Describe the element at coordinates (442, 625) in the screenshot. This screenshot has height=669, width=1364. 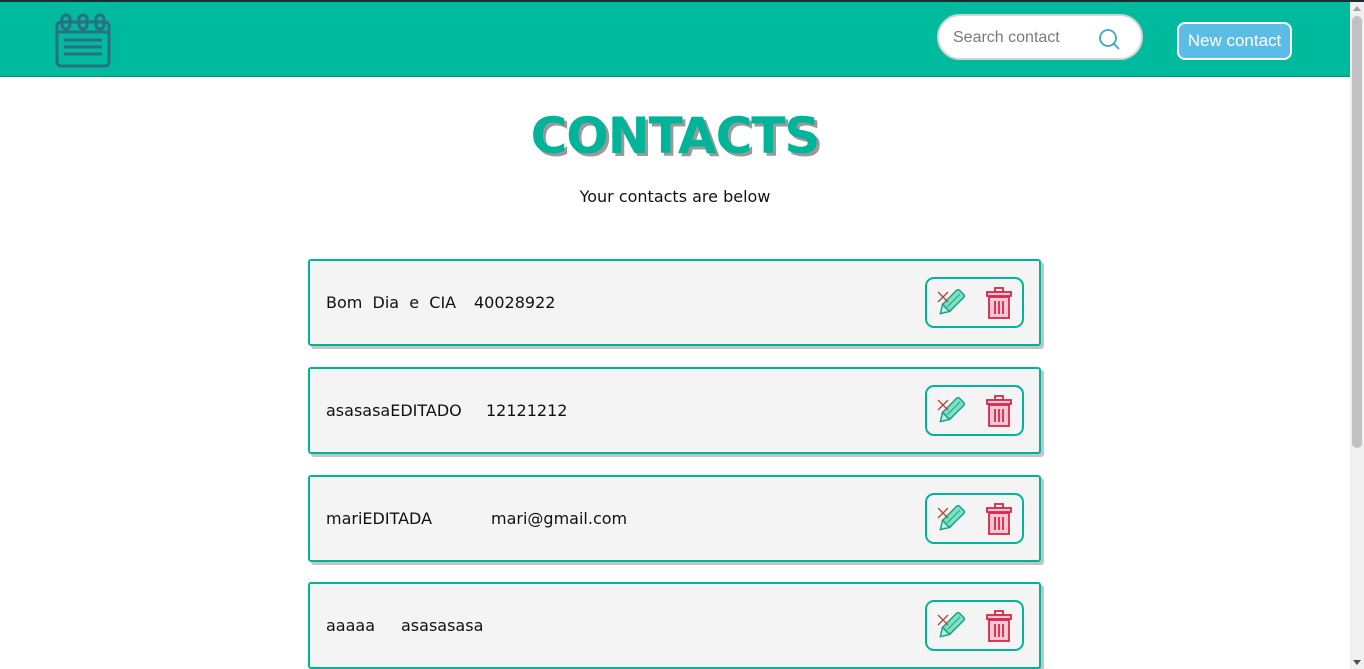
I see `contact-info: asasasasa` at that location.